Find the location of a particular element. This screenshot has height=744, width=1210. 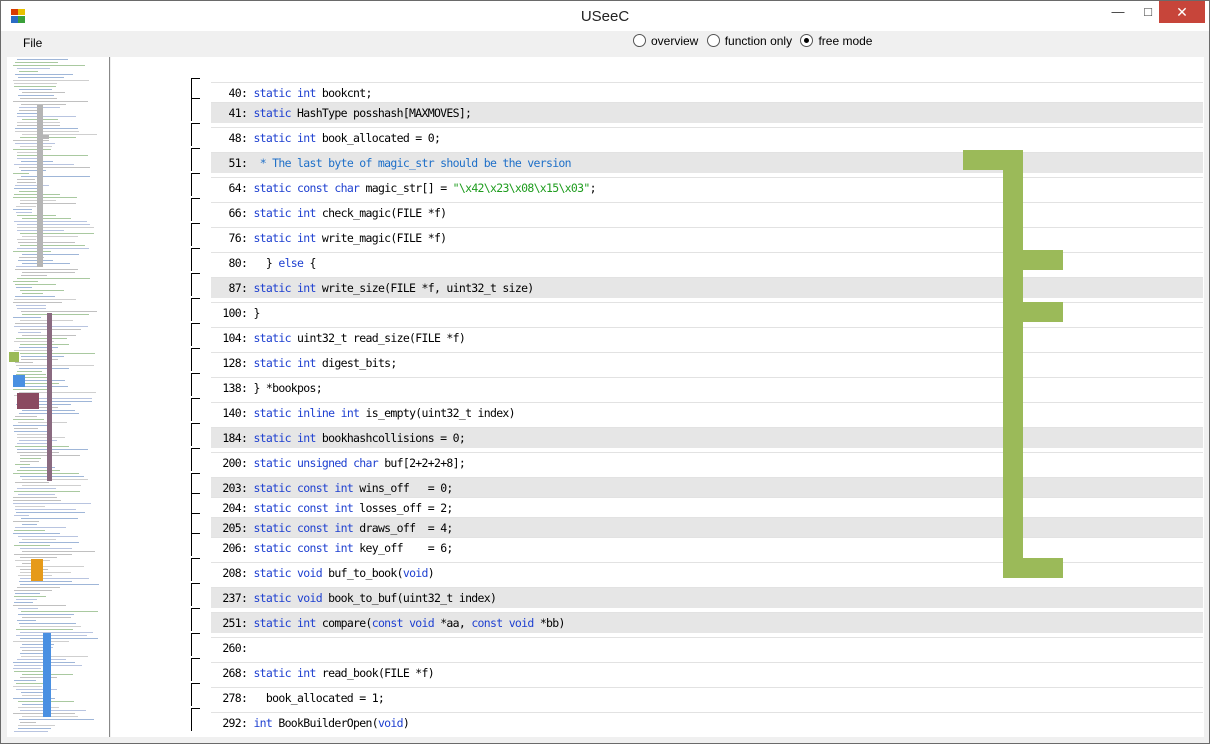

maximize-icon: □ is located at coordinates (1148, 12).